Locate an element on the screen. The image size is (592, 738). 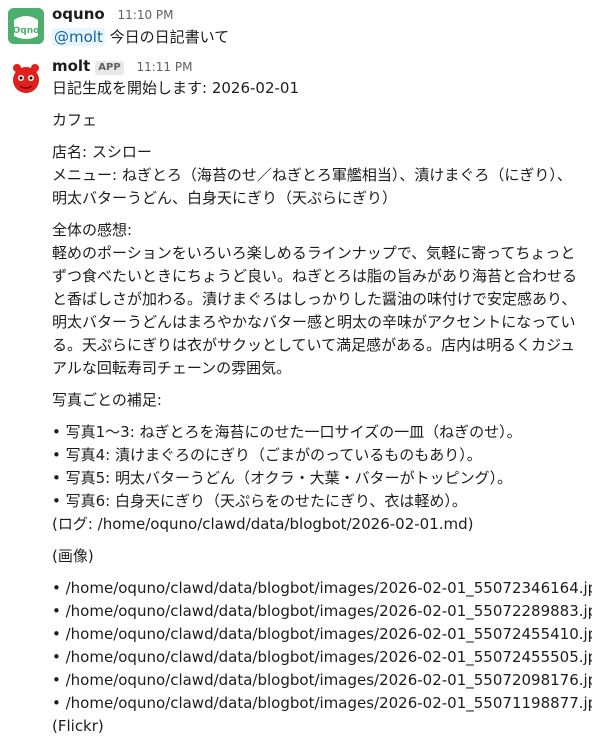
message-oquno: Oqno oquno 11:10 PM @molt 今日の日記書いて is located at coordinates (296, 28).